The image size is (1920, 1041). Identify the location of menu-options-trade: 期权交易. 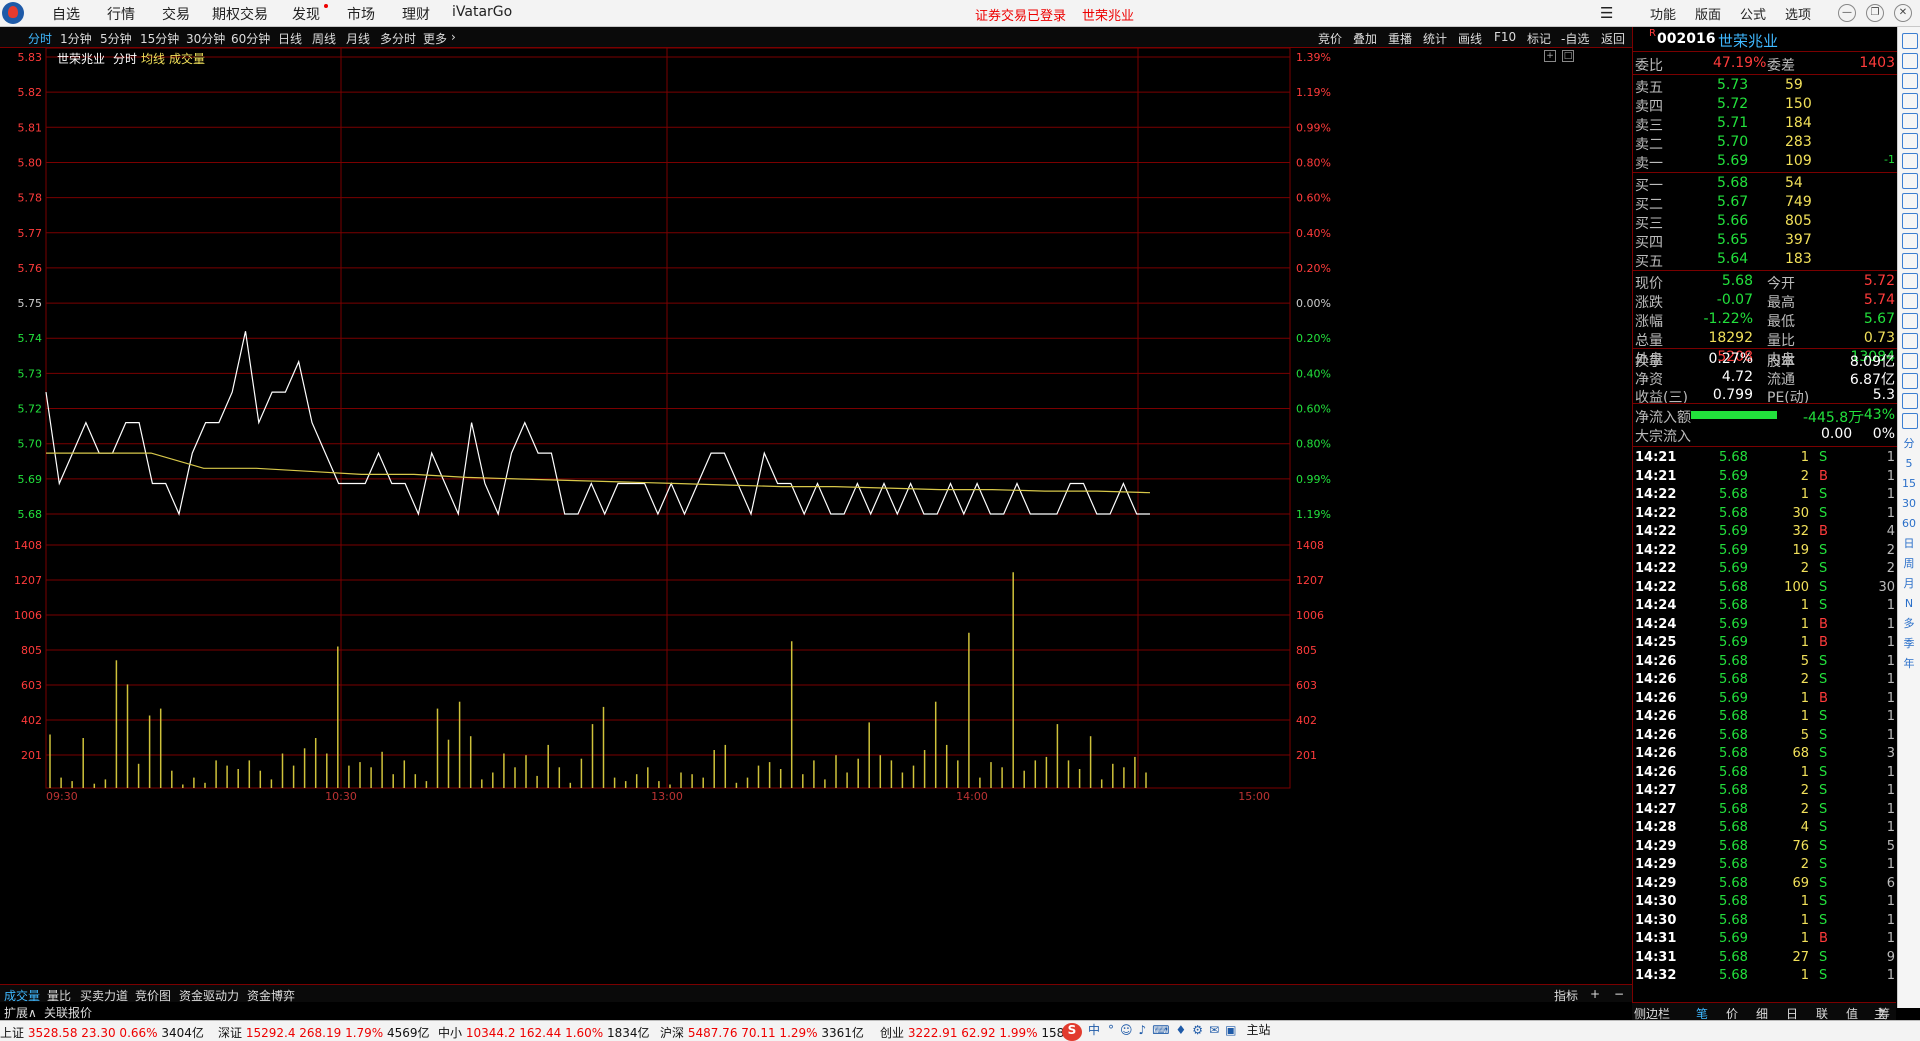
(240, 14).